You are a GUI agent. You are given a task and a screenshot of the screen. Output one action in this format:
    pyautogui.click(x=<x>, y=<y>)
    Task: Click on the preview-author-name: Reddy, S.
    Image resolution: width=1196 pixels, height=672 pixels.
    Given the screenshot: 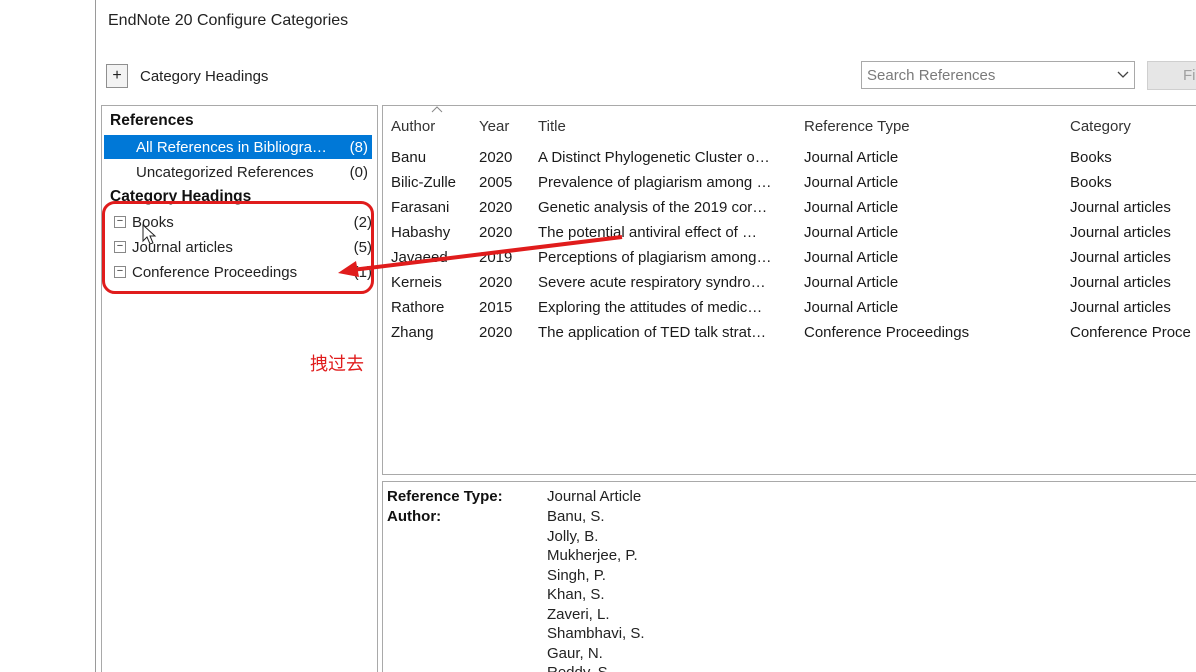 What is the action you would take?
    pyautogui.click(x=579, y=668)
    